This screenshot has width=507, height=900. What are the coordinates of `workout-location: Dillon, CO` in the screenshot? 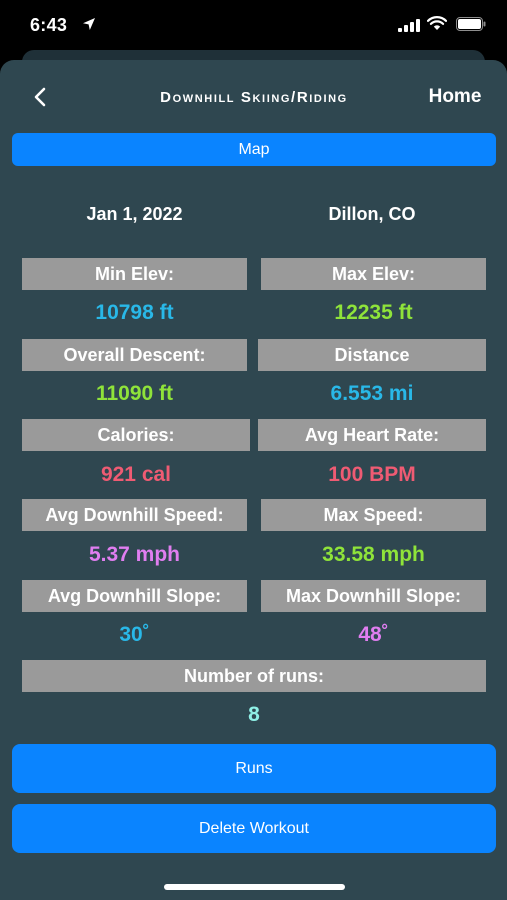 It's located at (372, 214).